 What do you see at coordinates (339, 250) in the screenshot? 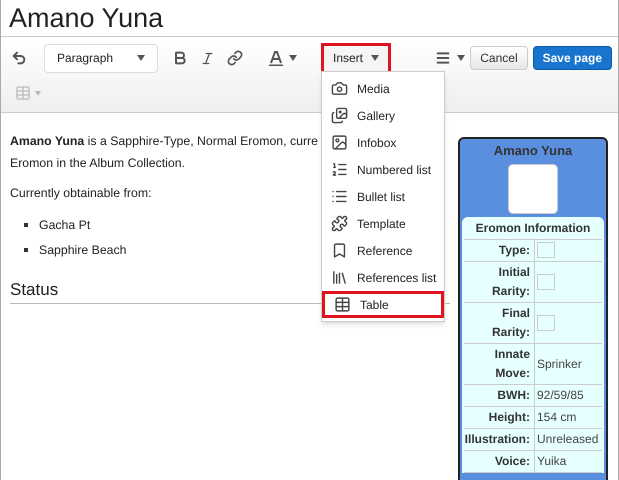
I see `bookmark-icon` at bounding box center [339, 250].